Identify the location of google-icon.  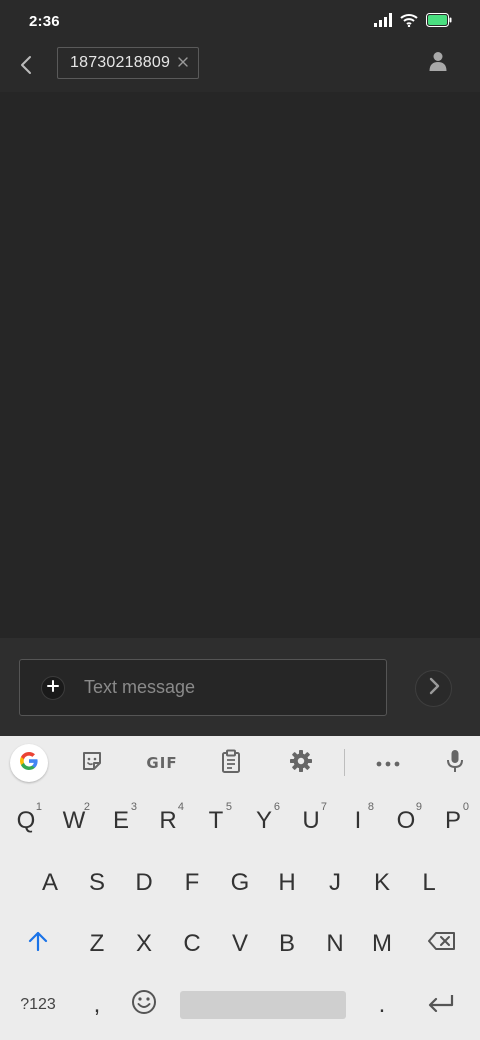
(29, 763).